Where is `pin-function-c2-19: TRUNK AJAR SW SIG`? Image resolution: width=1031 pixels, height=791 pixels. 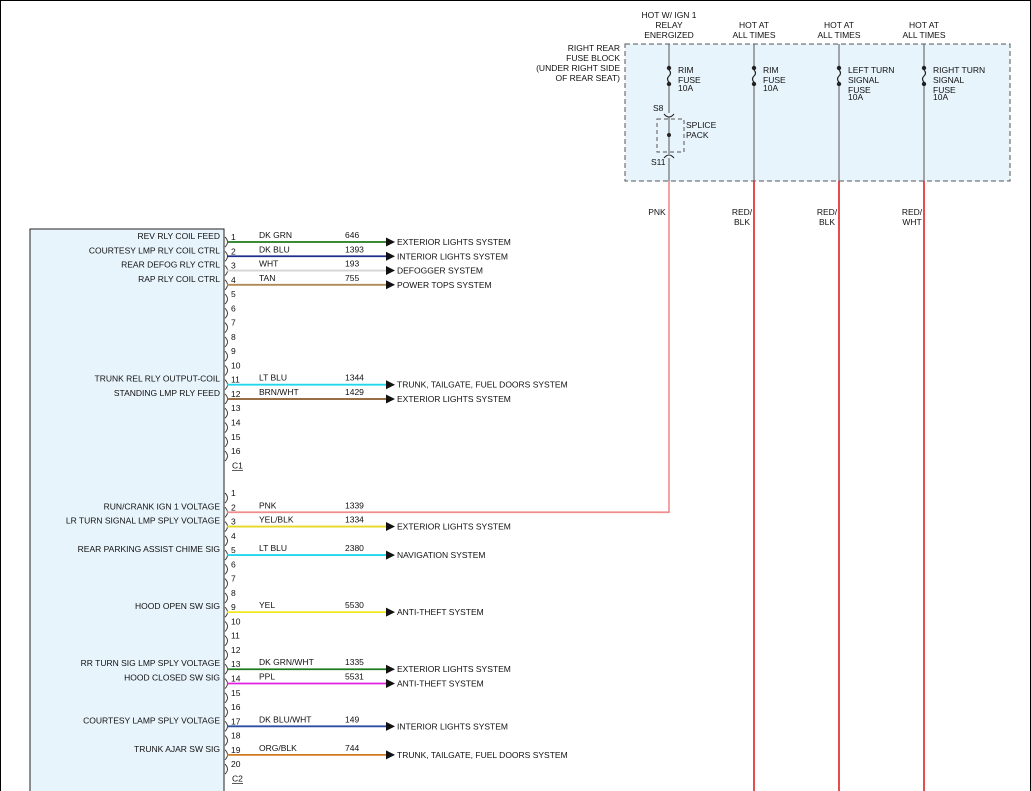
pin-function-c2-19: TRUNK AJAR SW SIG is located at coordinates (177, 749).